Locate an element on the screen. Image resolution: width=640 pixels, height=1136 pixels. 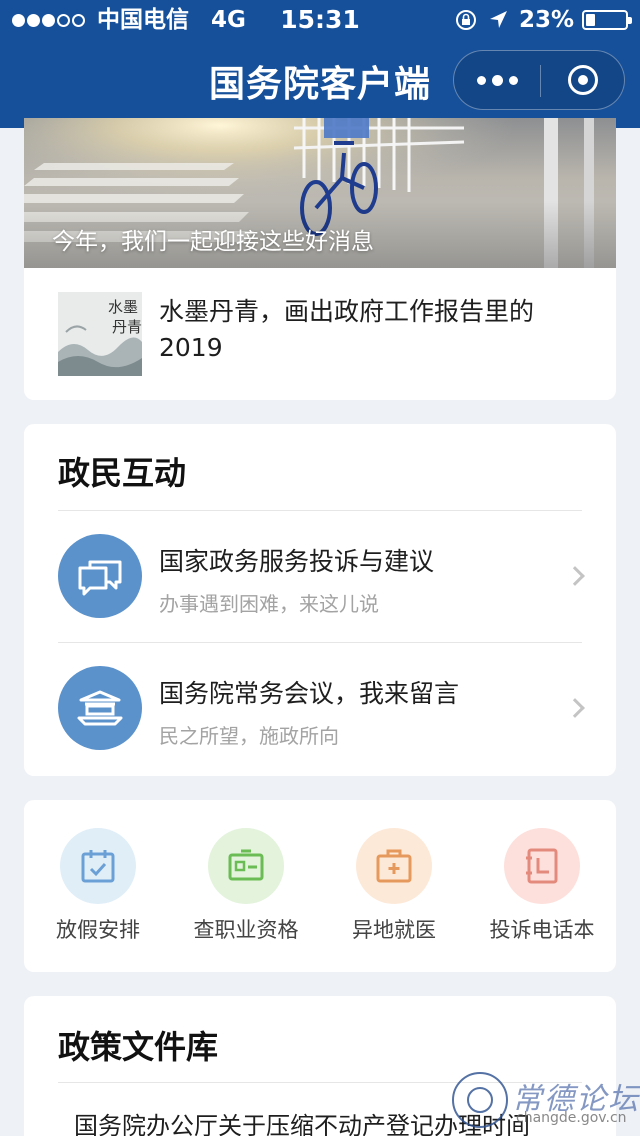
calendar-check-icon is located at coordinates (98, 866).